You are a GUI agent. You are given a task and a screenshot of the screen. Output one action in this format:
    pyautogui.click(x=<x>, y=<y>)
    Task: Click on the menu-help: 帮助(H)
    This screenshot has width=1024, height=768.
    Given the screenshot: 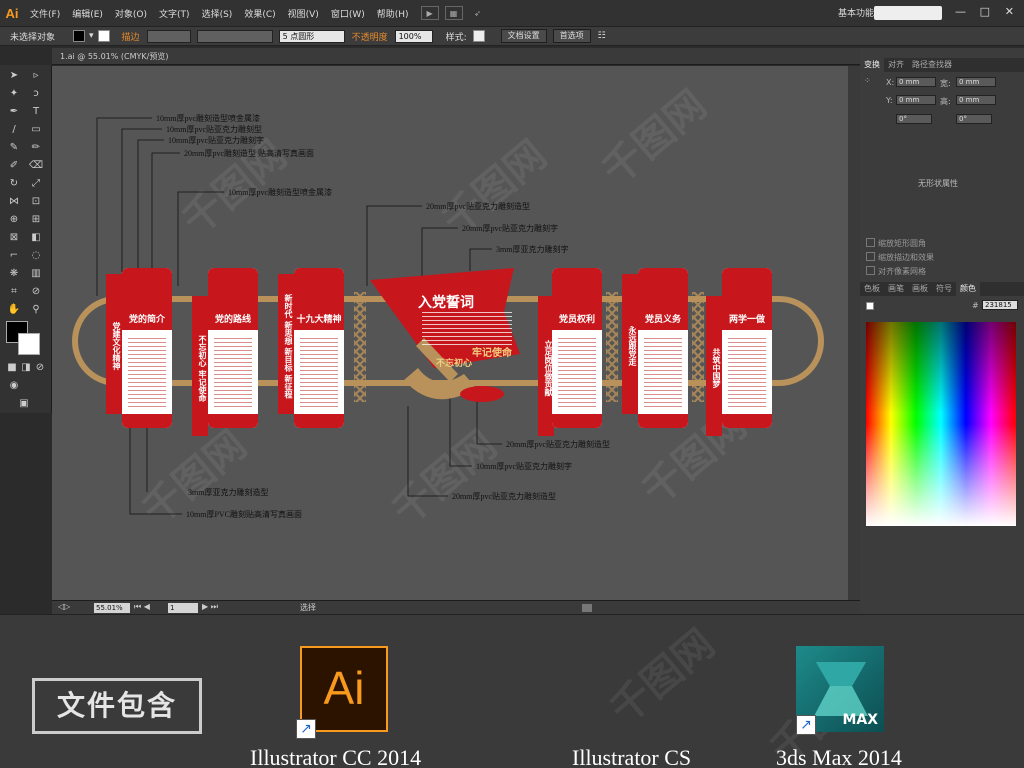 What is the action you would take?
    pyautogui.click(x=393, y=13)
    